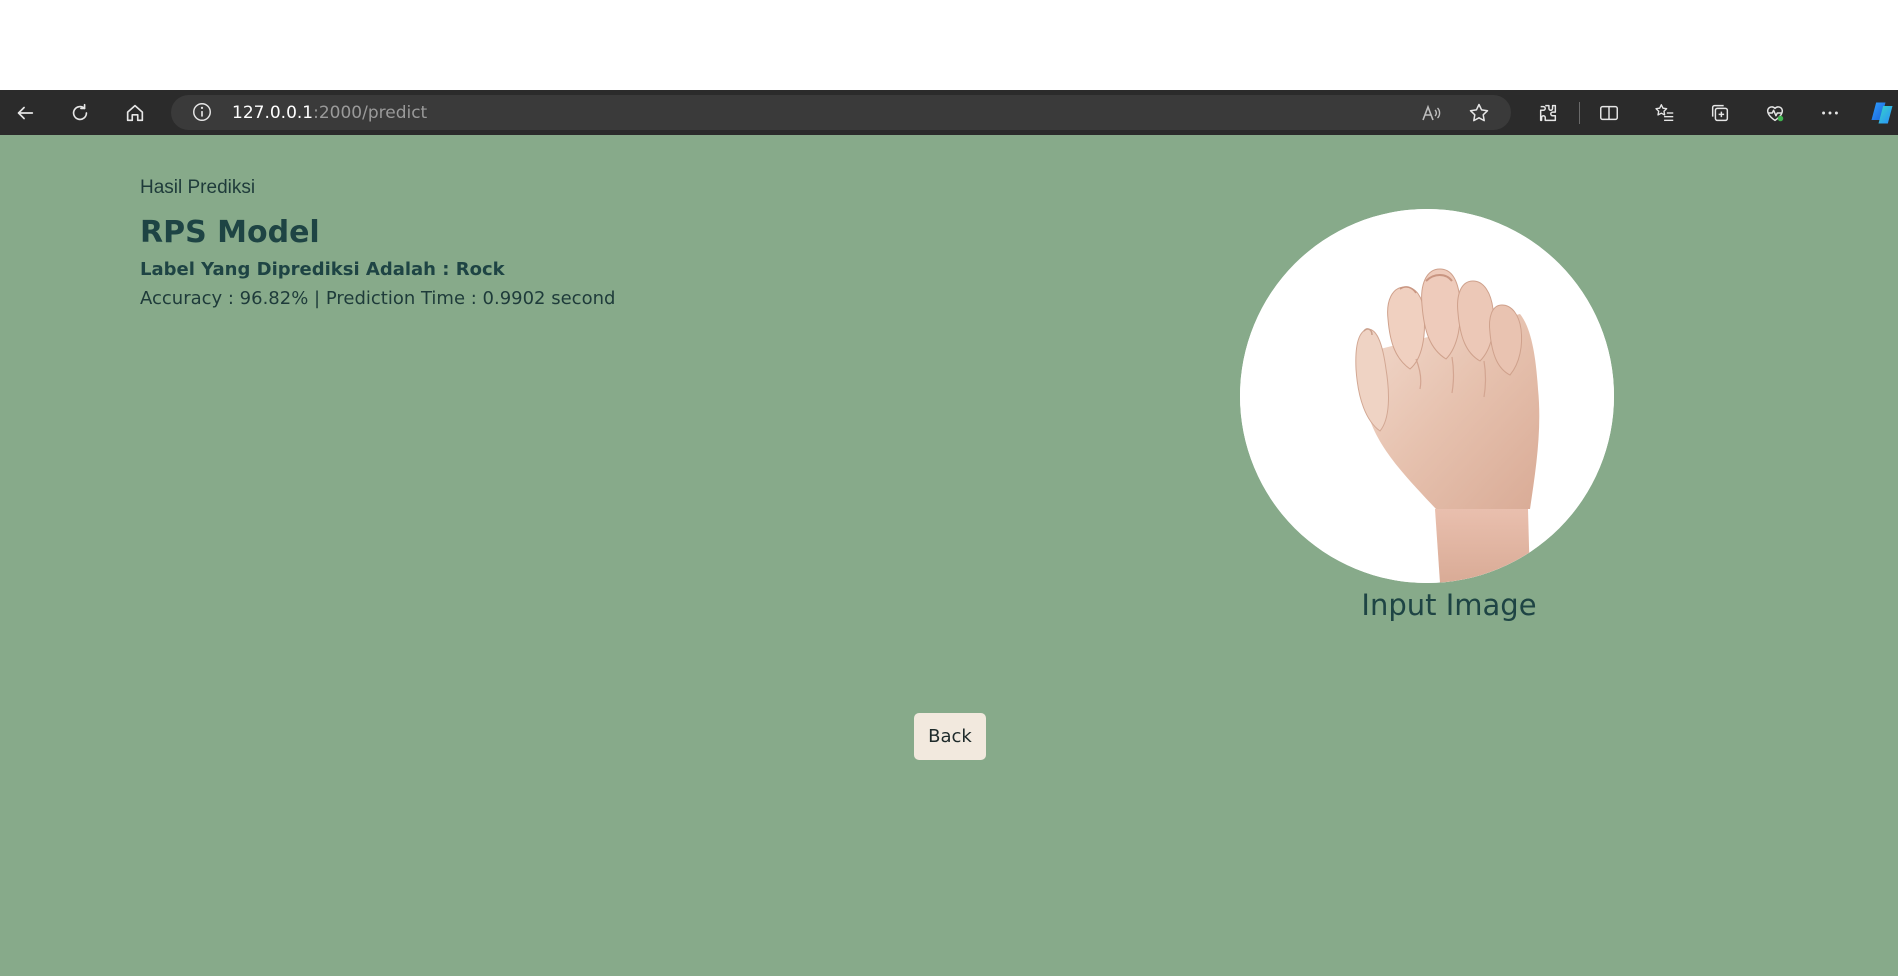 The image size is (1898, 976). I want to click on split-screen-icon, so click(1609, 113).